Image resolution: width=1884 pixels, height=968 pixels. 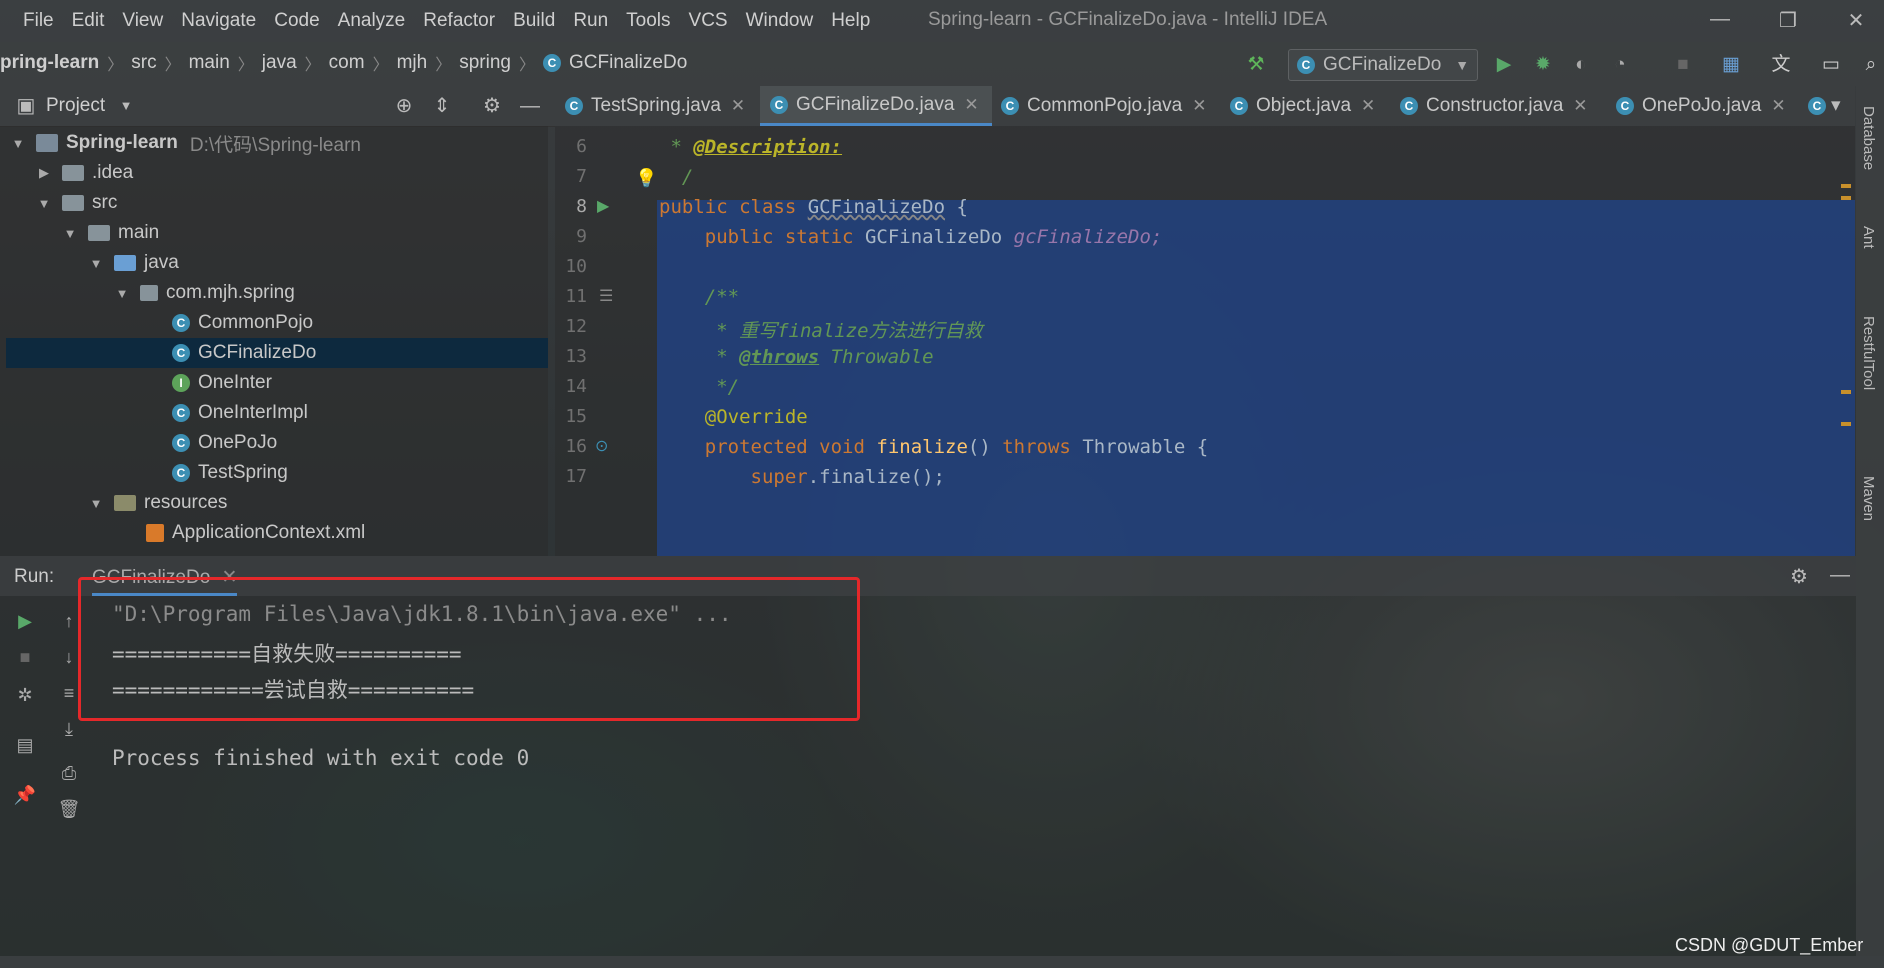 I want to click on tree-item-onepojo: C OnePoJo, so click(x=224, y=443).